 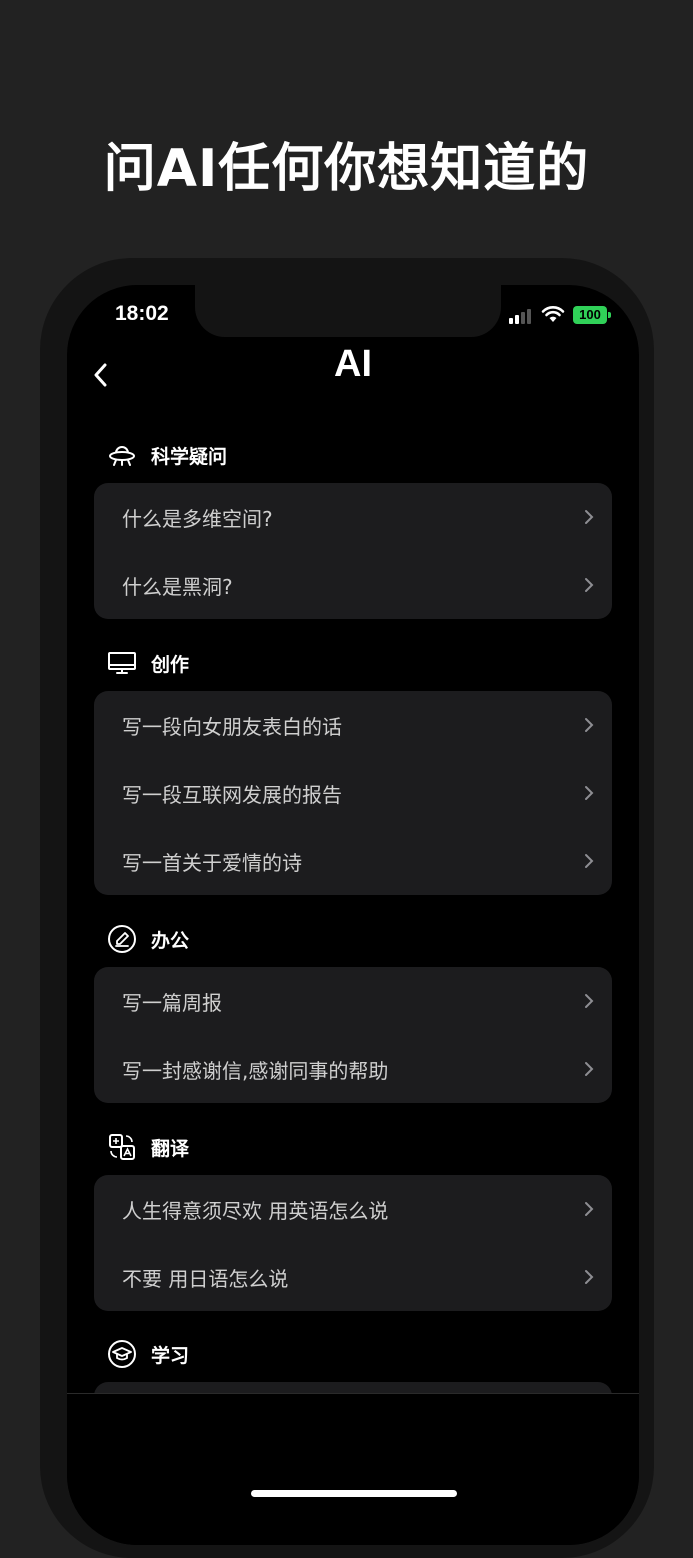 What do you see at coordinates (353, 1001) in the screenshot?
I see `question-row: 写一篇周报` at bounding box center [353, 1001].